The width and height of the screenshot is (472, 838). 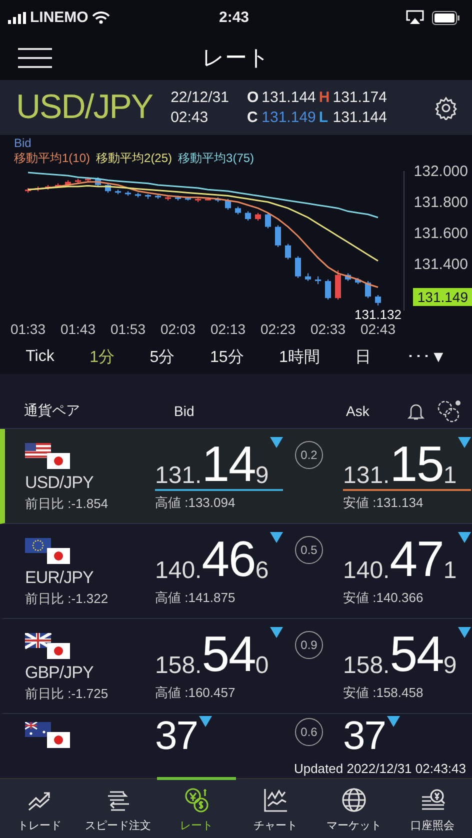 What do you see at coordinates (324, 118) in the screenshot?
I see `low-label: L` at bounding box center [324, 118].